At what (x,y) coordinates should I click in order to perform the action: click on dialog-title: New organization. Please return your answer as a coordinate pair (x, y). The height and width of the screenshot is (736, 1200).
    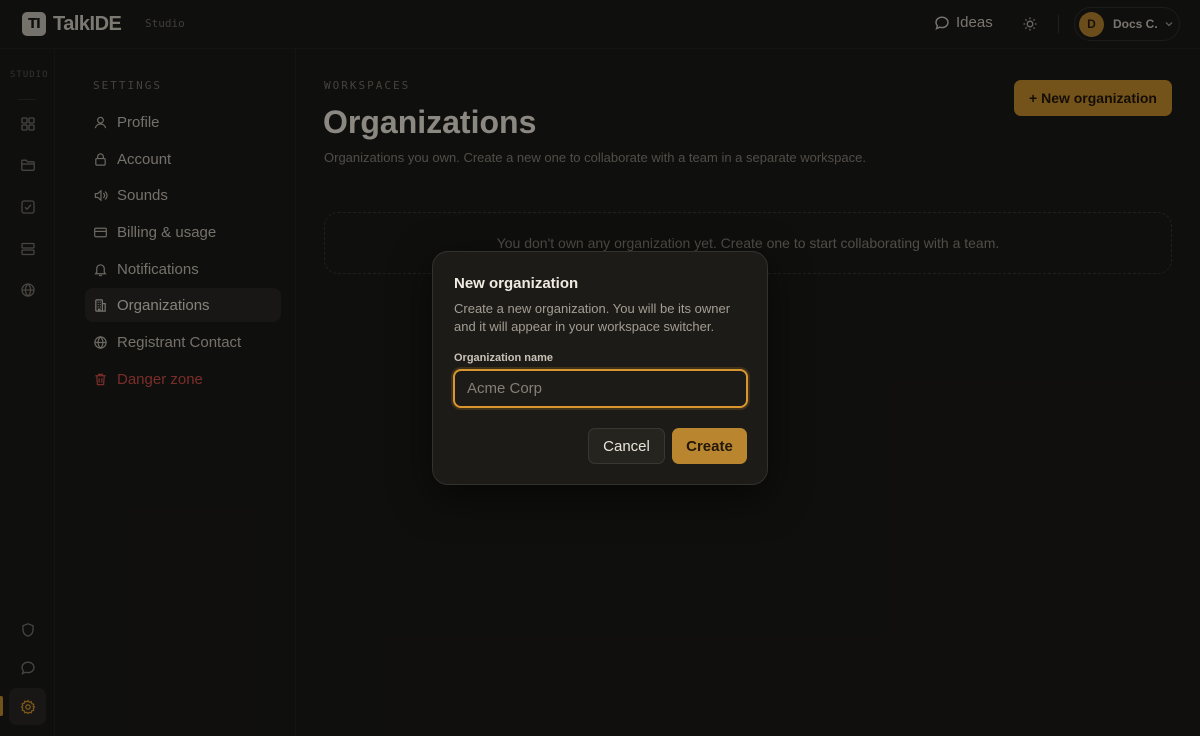
    Looking at the image, I should click on (516, 283).